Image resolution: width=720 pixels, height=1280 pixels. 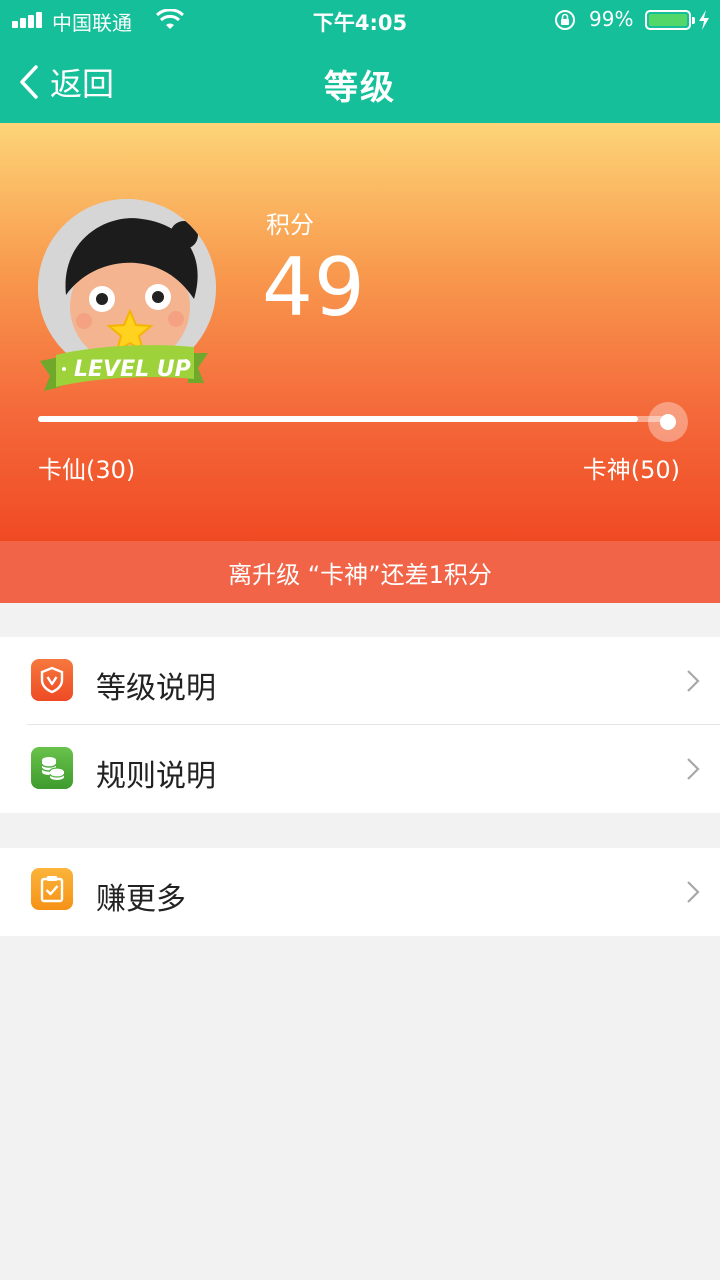 What do you see at coordinates (52, 768) in the screenshot?
I see `coins-icon` at bounding box center [52, 768].